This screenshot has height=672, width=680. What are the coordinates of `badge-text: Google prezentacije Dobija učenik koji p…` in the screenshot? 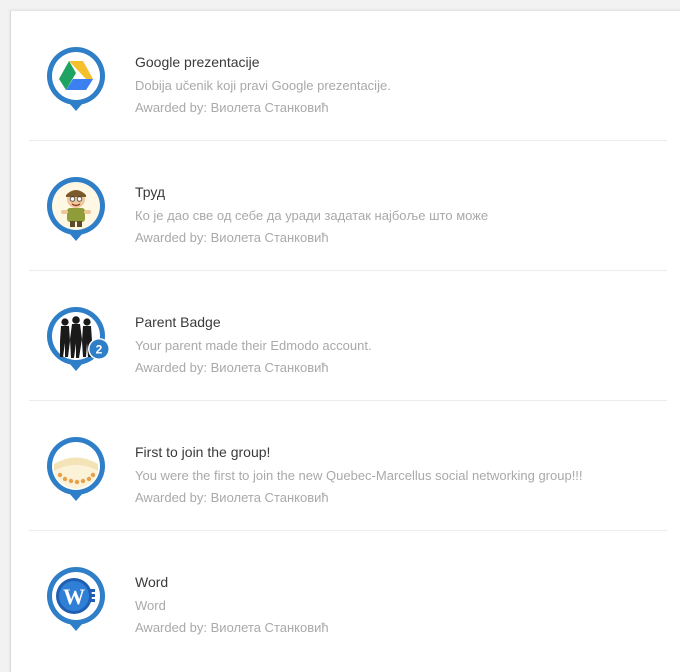 It's located at (403, 86).